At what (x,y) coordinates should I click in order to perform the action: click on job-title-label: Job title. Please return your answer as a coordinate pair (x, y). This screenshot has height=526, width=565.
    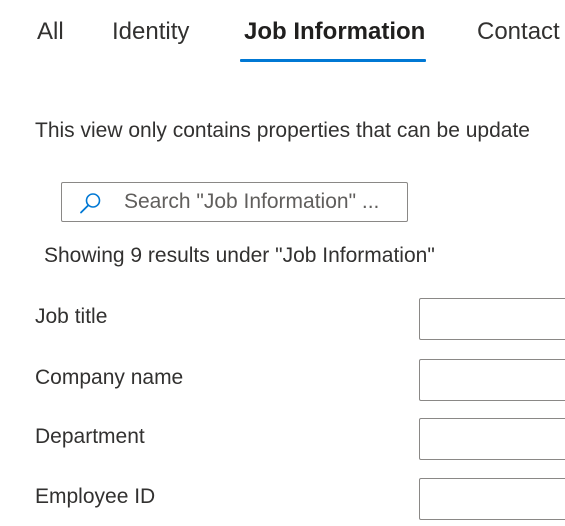
    Looking at the image, I should click on (71, 316).